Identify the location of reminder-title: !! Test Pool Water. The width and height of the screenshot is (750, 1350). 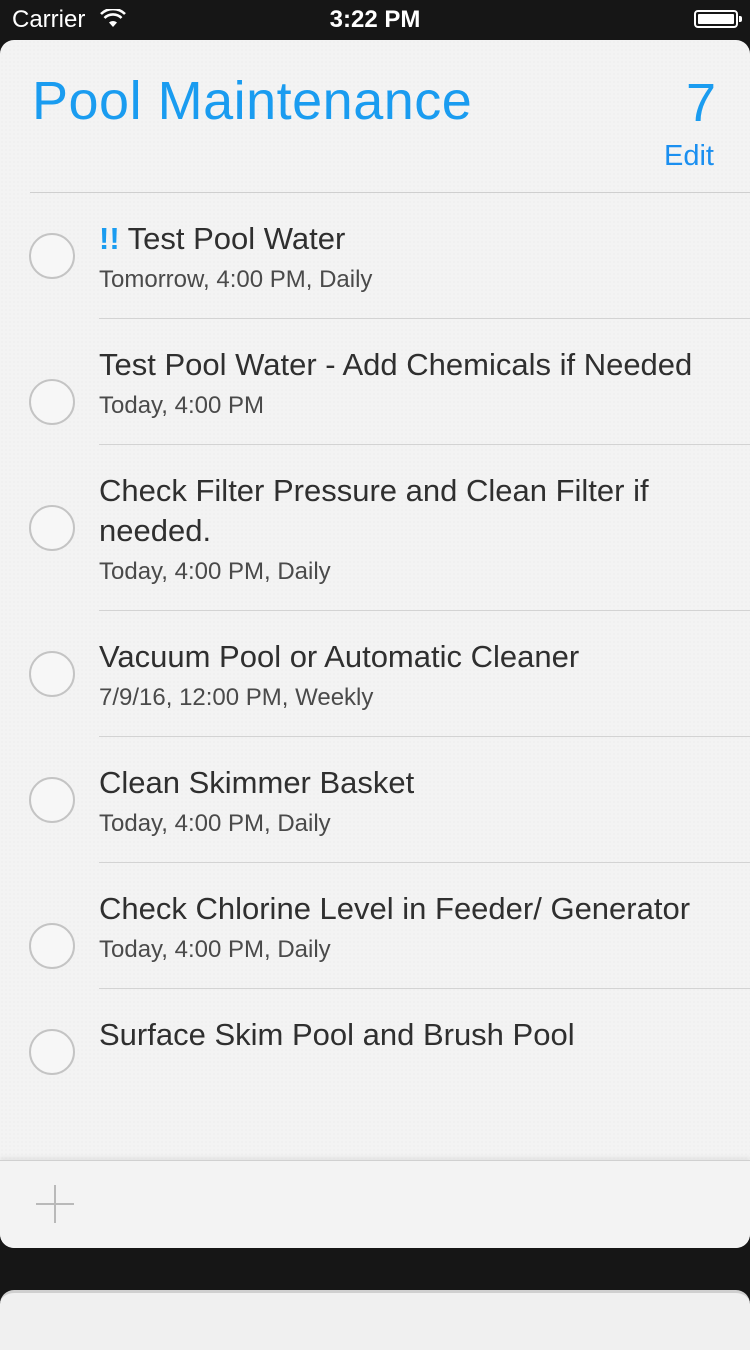
(409, 239).